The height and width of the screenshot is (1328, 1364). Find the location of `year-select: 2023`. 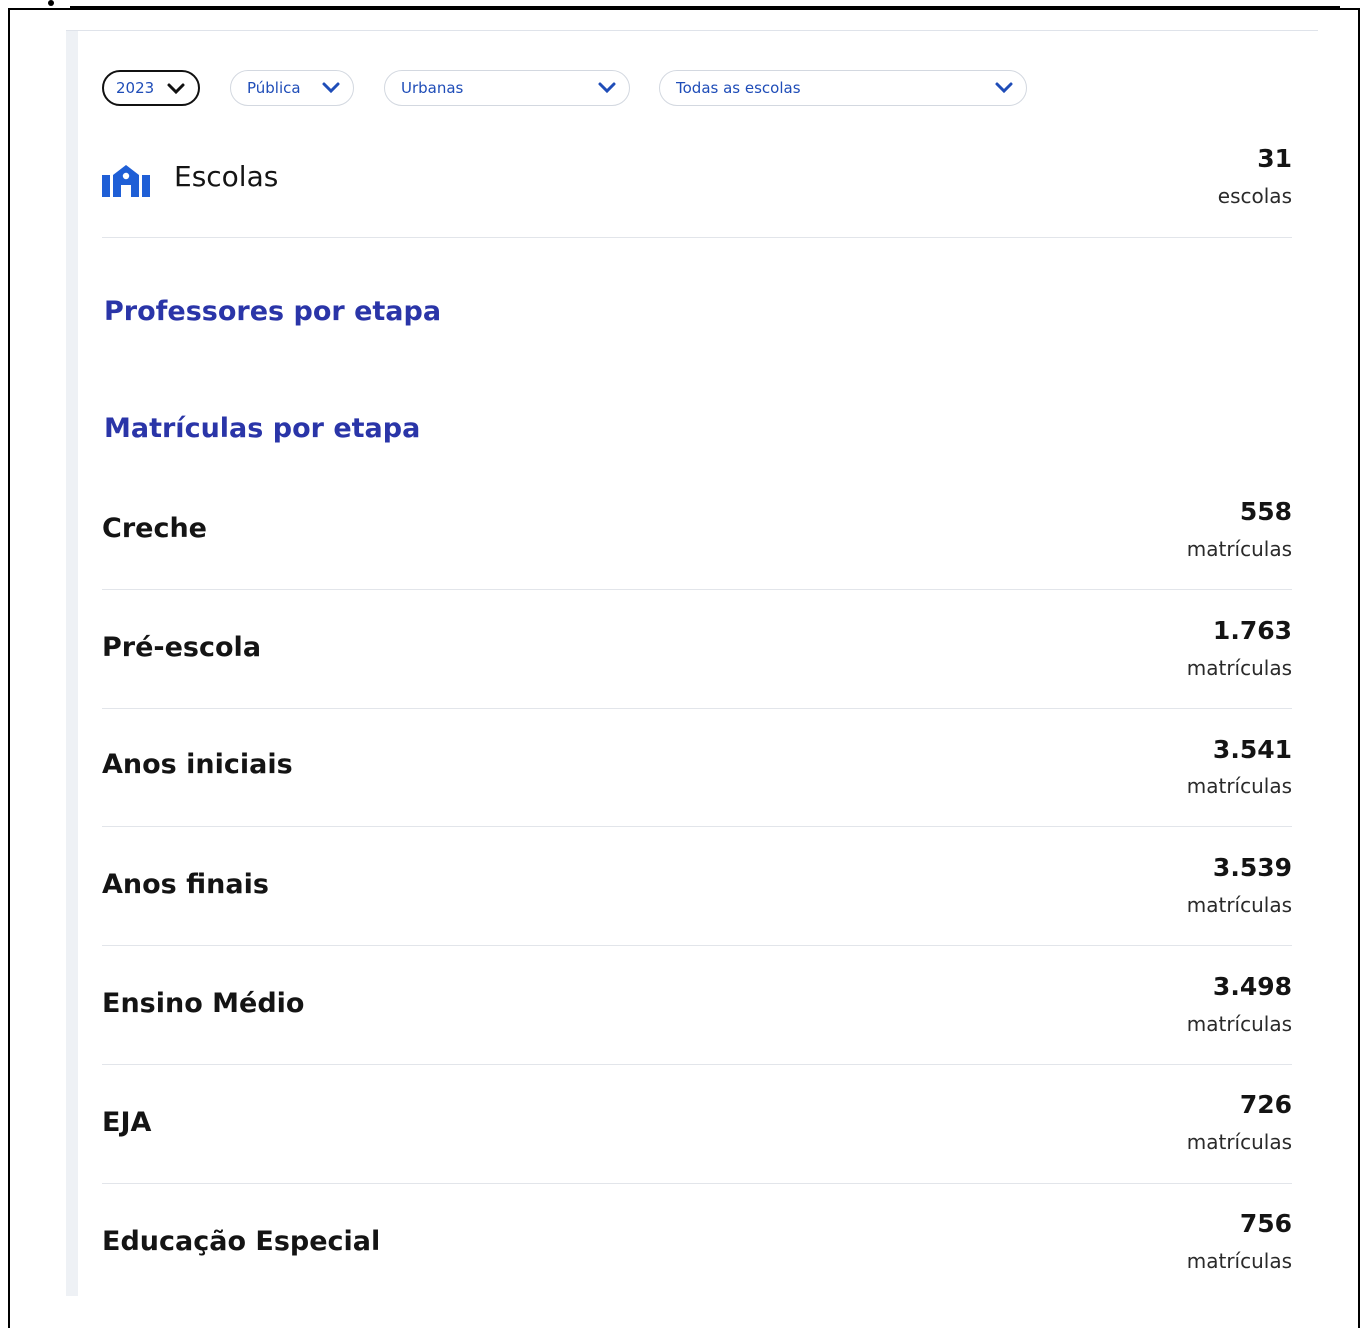

year-select: 2023 is located at coordinates (151, 88).